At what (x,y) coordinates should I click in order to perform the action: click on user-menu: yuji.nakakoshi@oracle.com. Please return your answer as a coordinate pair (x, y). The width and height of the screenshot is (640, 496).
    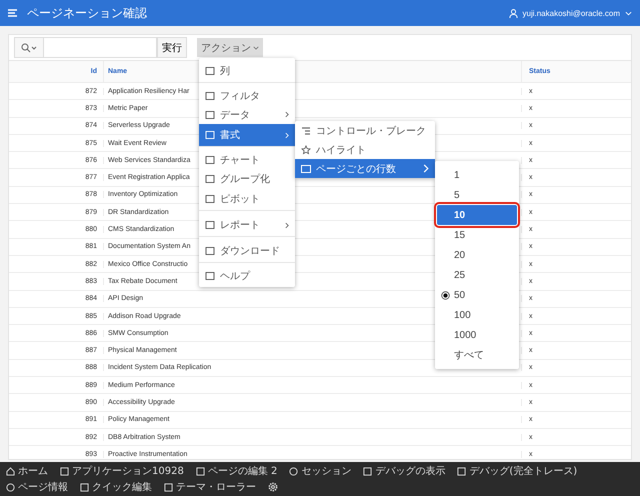
    Looking at the image, I should click on (571, 13).